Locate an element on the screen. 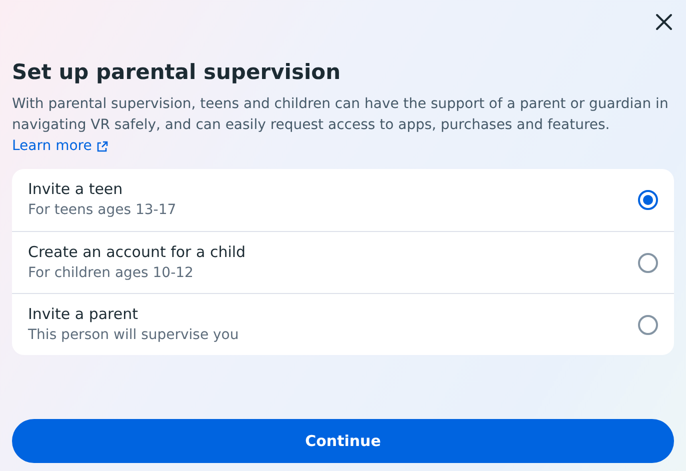 The width and height of the screenshot is (686, 471). option-label: Invite a parent is located at coordinates (83, 314).